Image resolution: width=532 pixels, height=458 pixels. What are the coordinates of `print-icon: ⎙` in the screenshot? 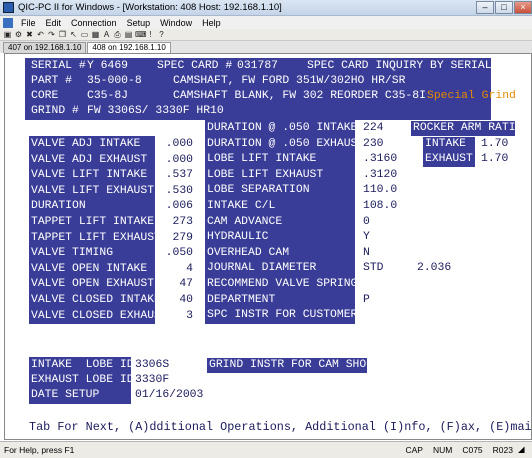 It's located at (117, 34).